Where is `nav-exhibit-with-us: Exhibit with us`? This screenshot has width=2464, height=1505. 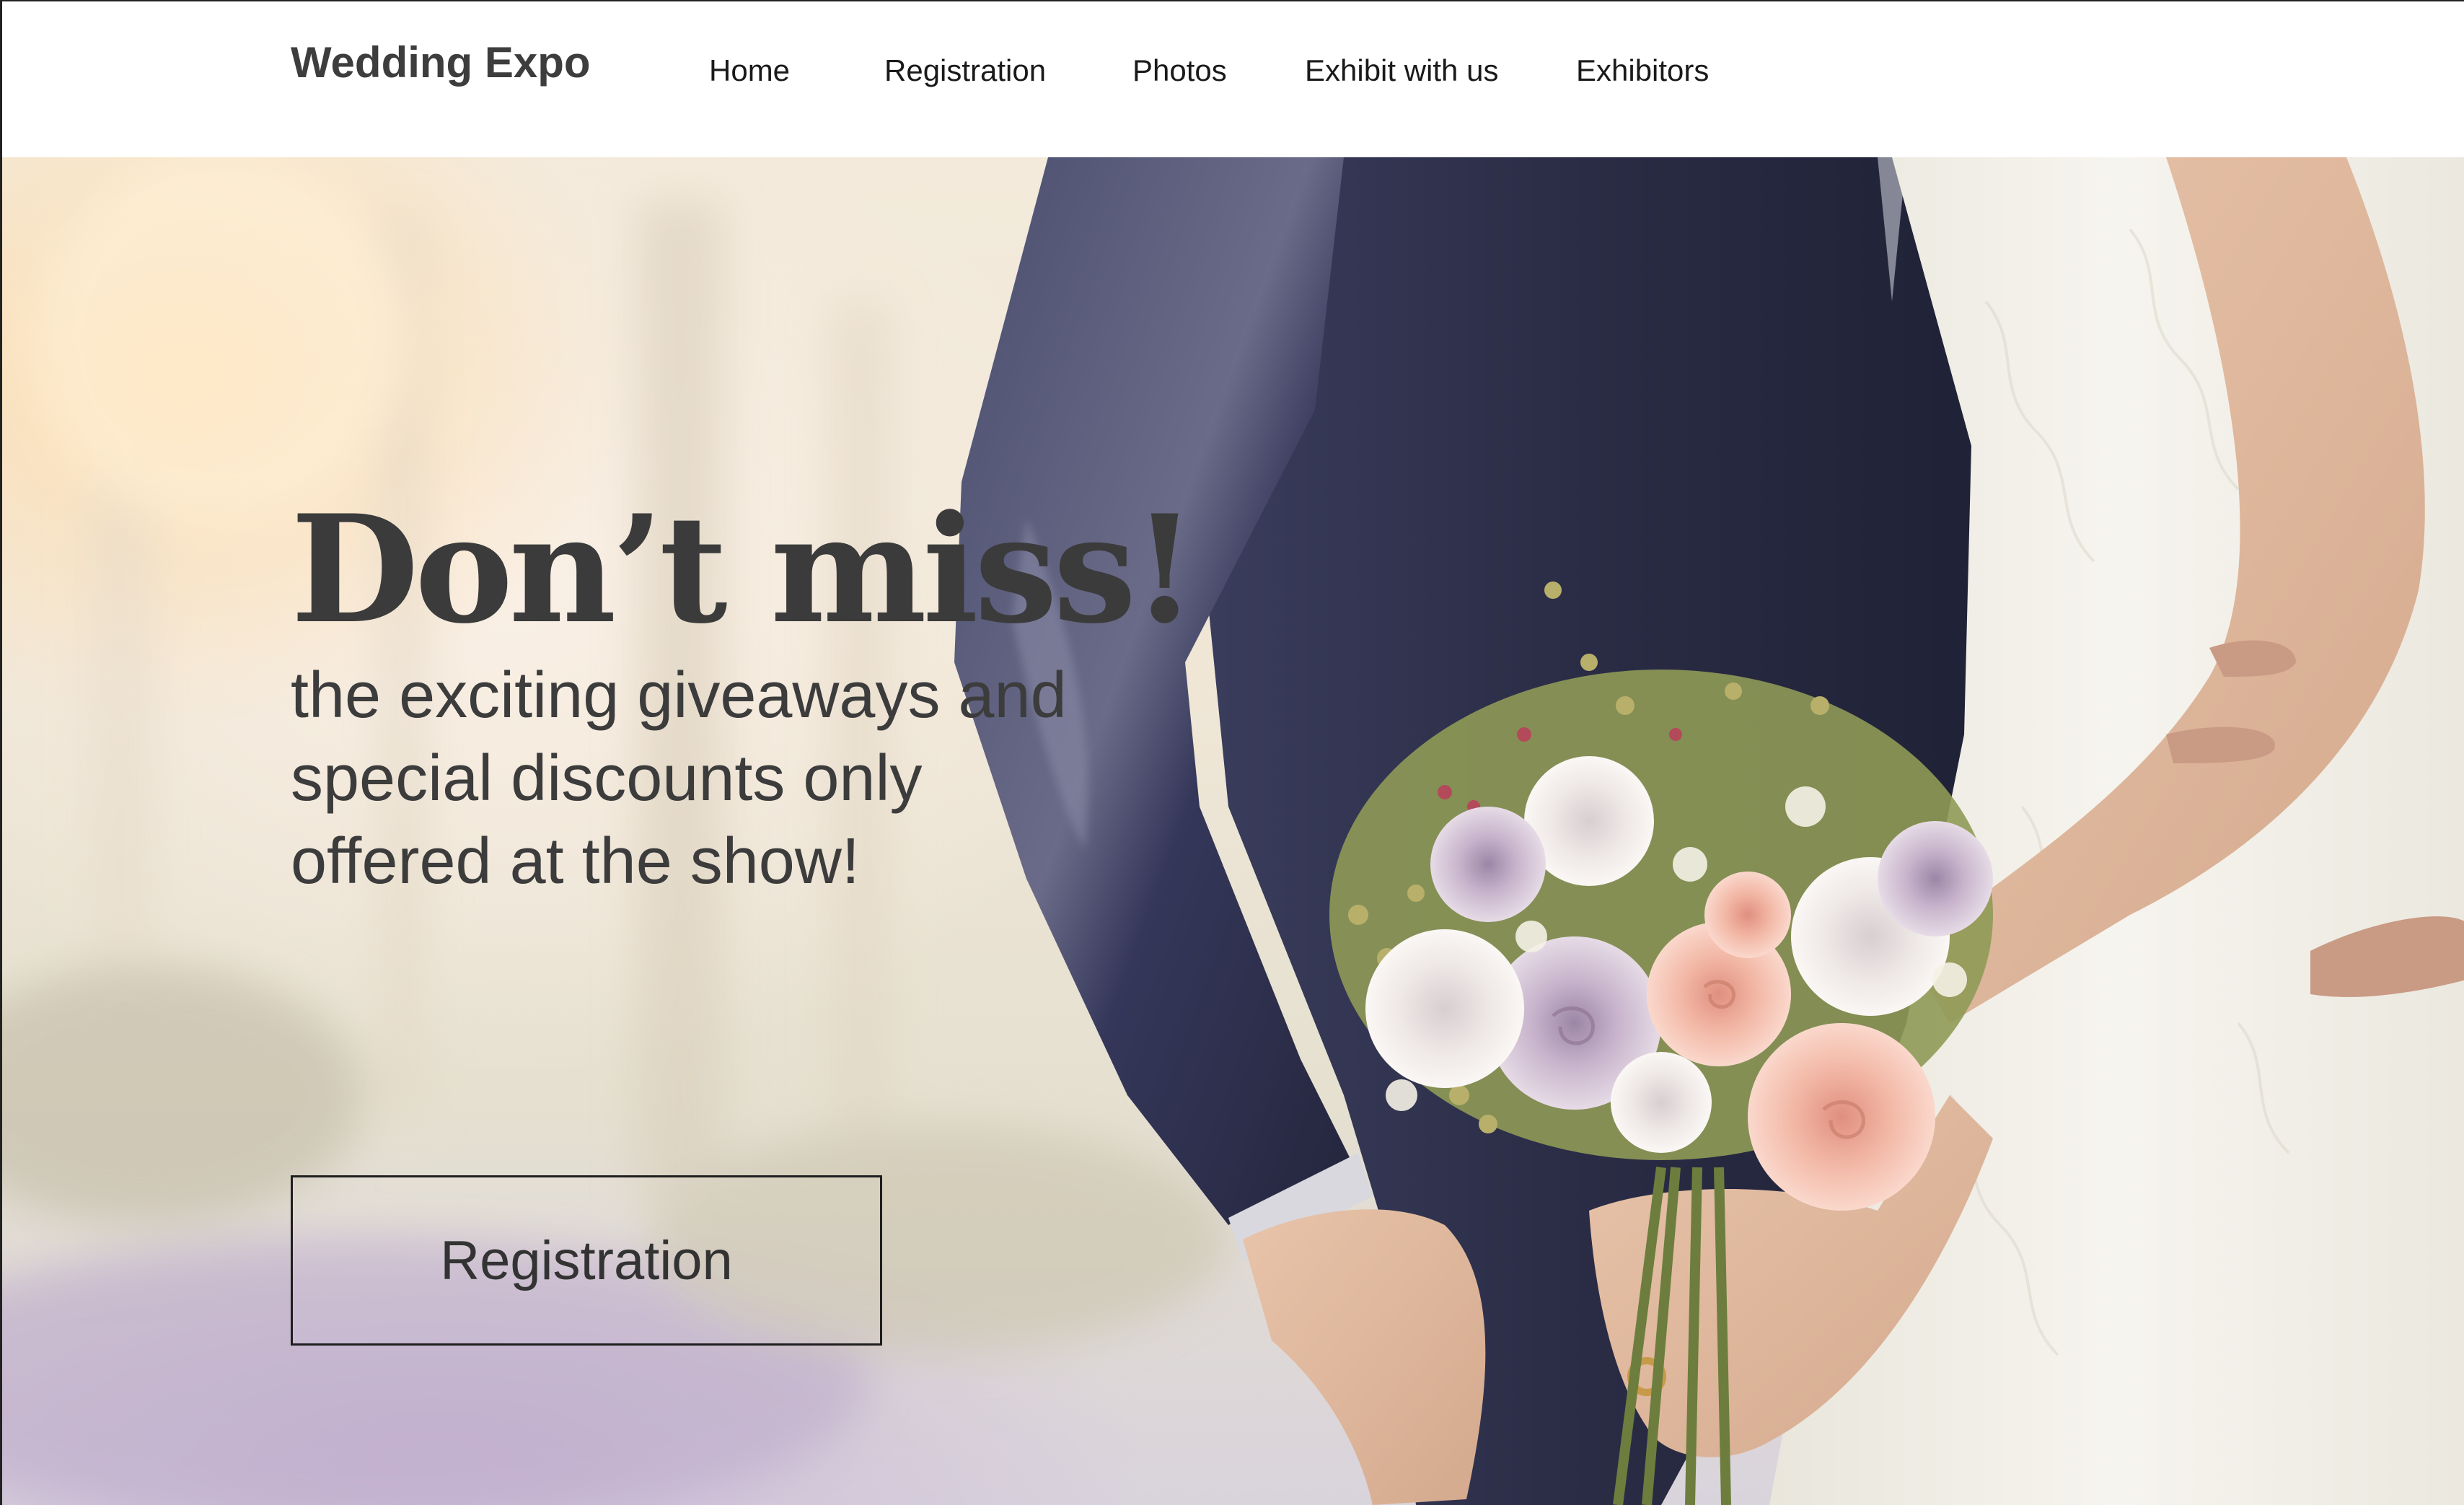
nav-exhibit-with-us: Exhibit with us is located at coordinates (1402, 71).